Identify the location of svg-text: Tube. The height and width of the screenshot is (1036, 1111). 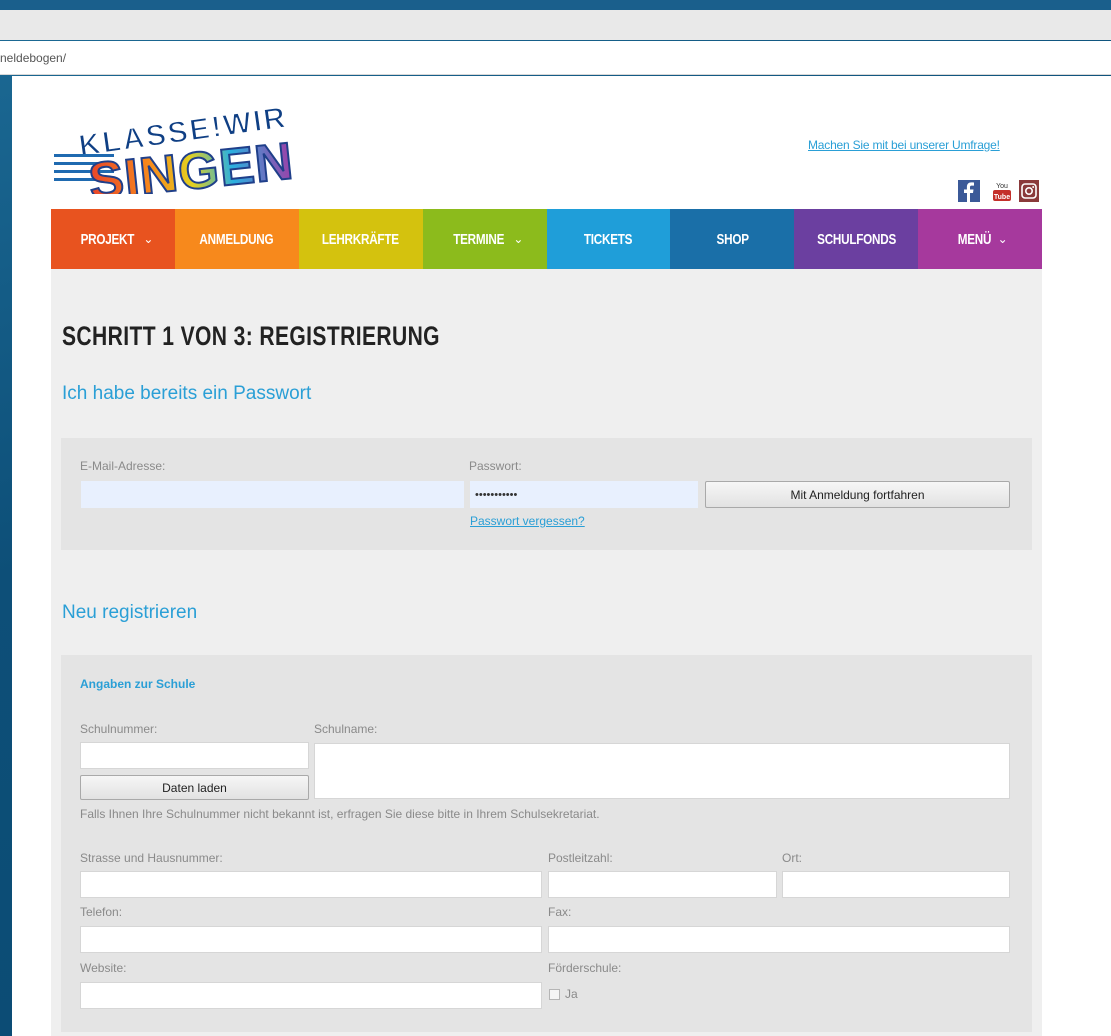
(1002, 197).